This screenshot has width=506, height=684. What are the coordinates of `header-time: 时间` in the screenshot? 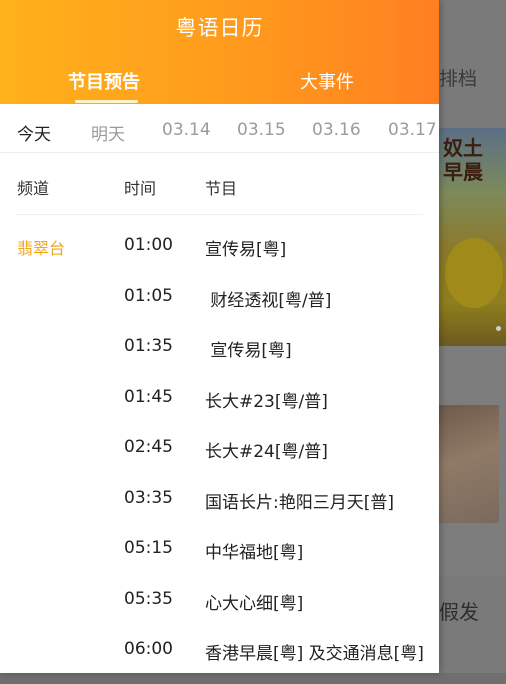 It's located at (140, 188).